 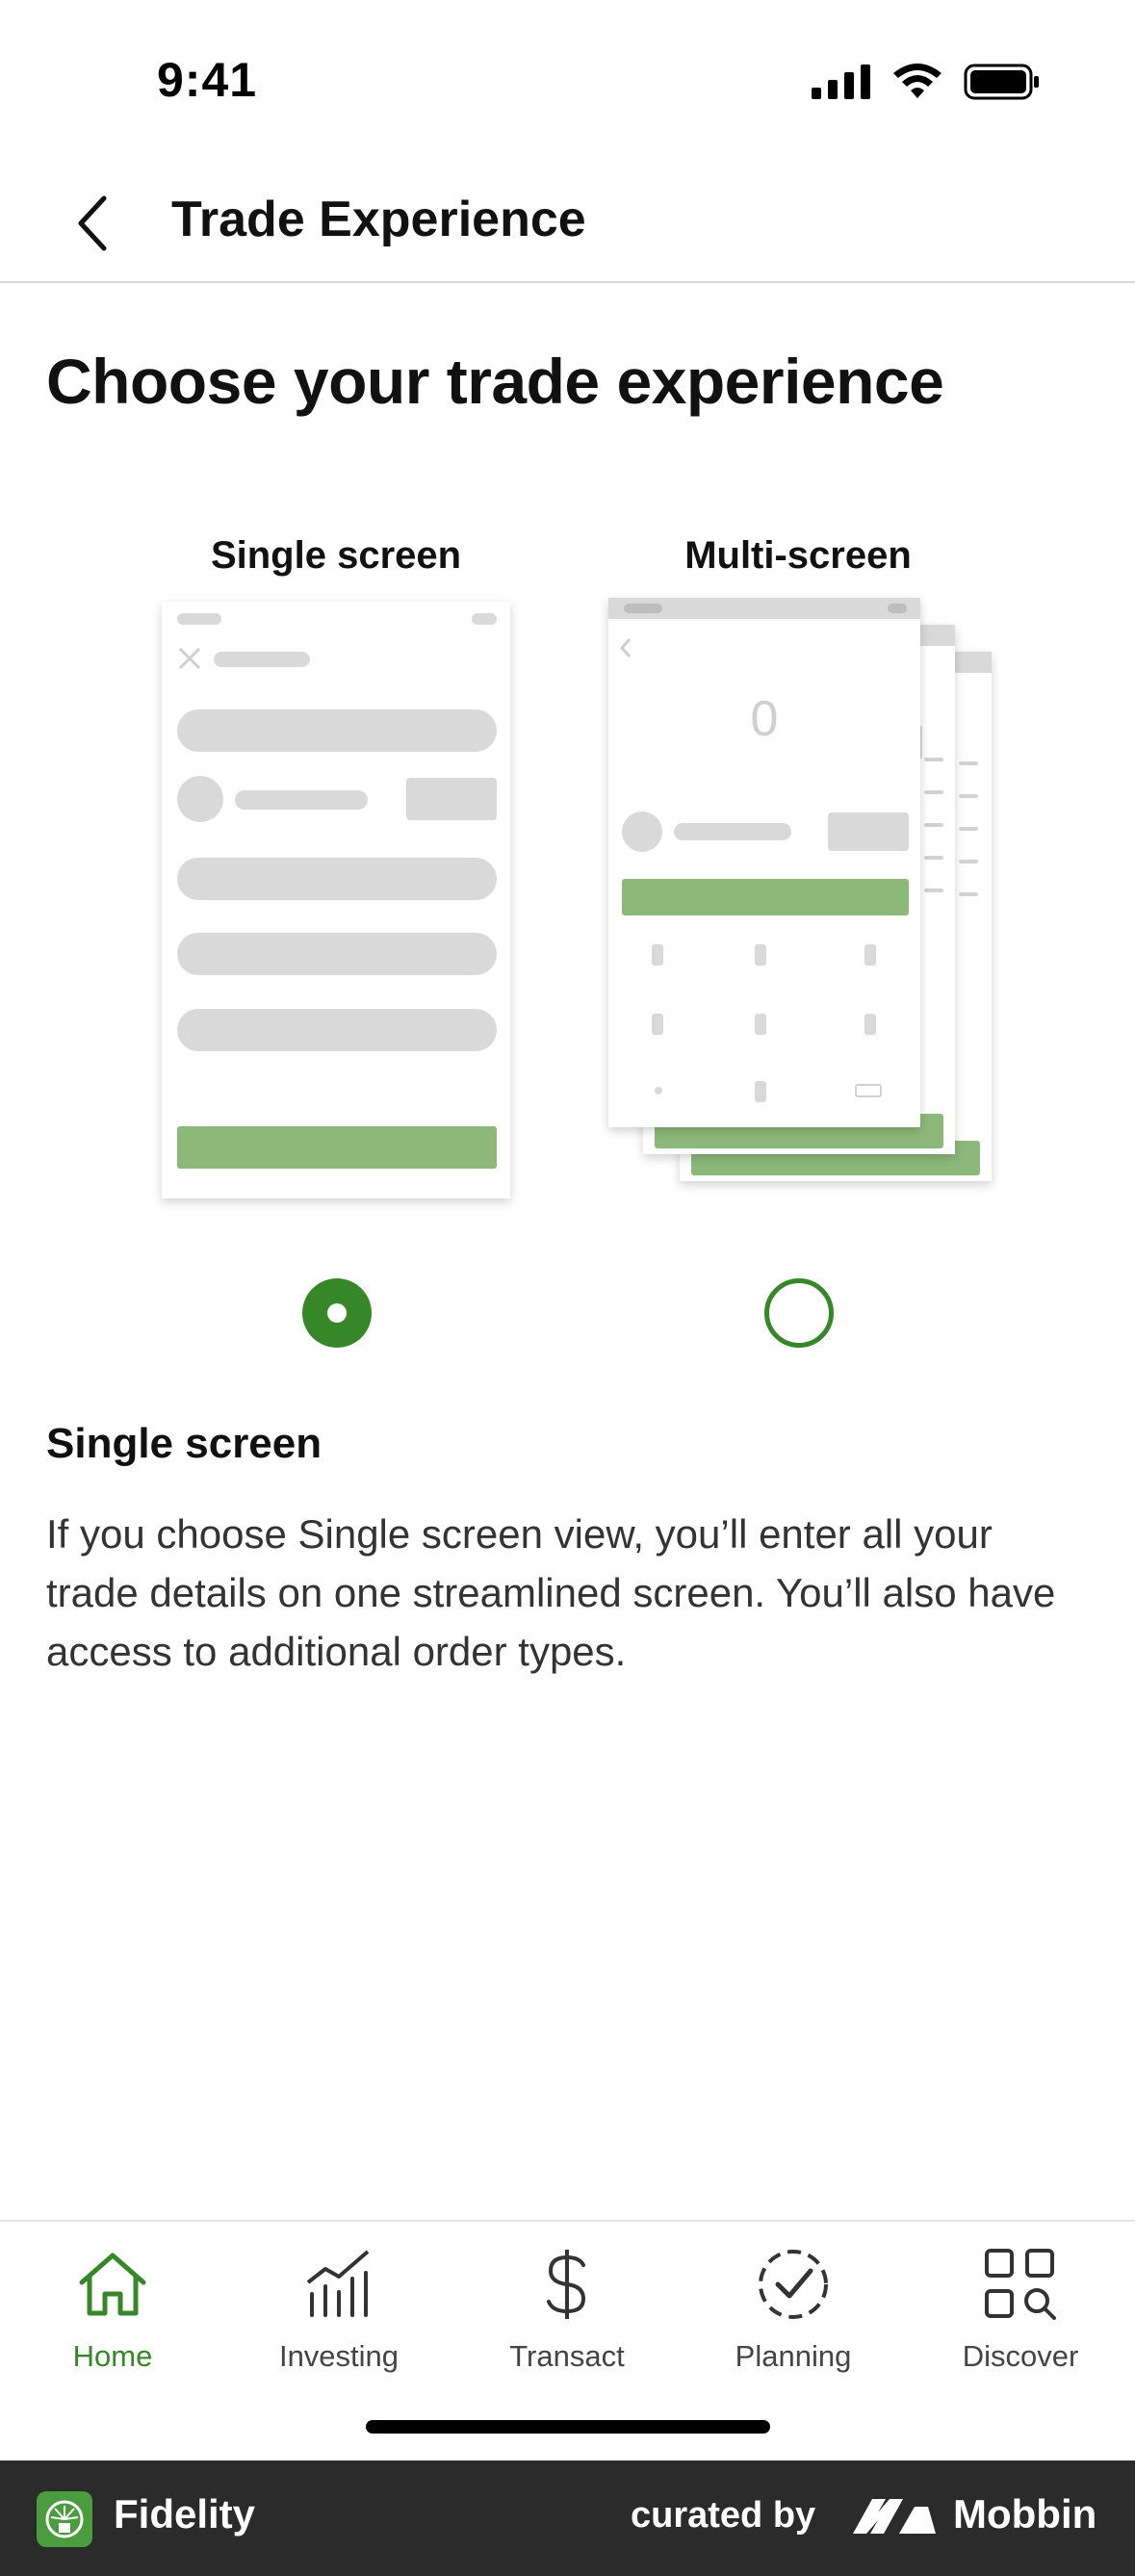 I want to click on footer-brand: Fidelity, so click(x=185, y=2514).